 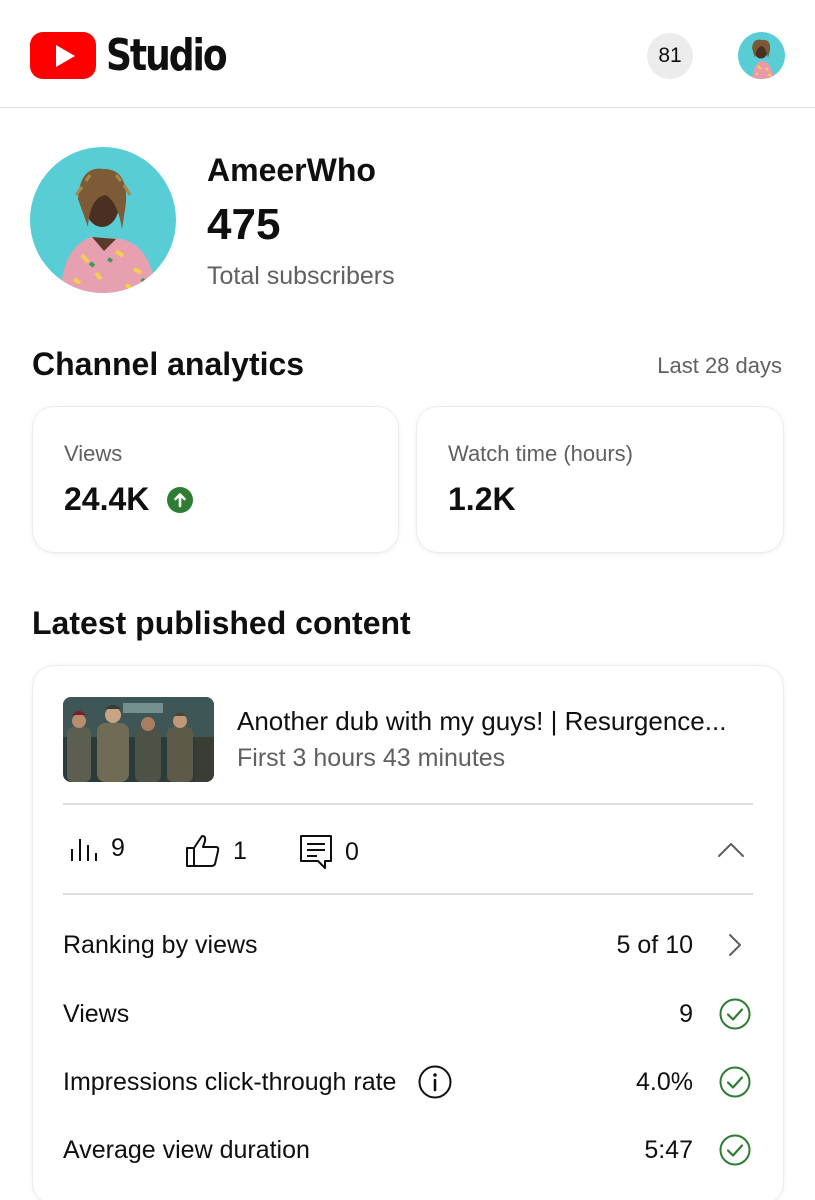 What do you see at coordinates (541, 453) in the screenshot?
I see `watch-time-card-label: Watch time (hours)` at bounding box center [541, 453].